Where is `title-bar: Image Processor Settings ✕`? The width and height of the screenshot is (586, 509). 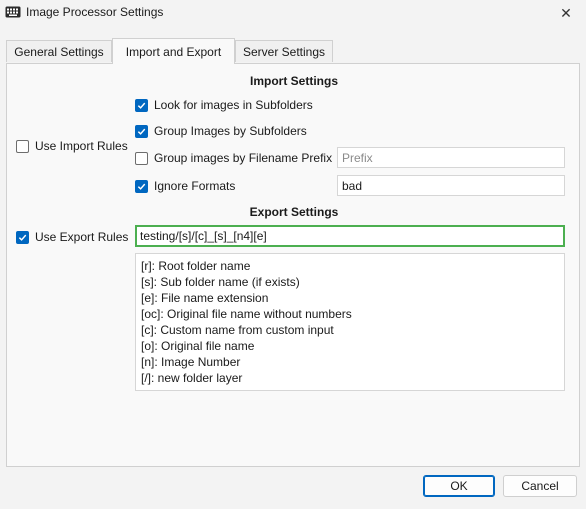
title-bar: Image Processor Settings ✕ is located at coordinates (293, 13).